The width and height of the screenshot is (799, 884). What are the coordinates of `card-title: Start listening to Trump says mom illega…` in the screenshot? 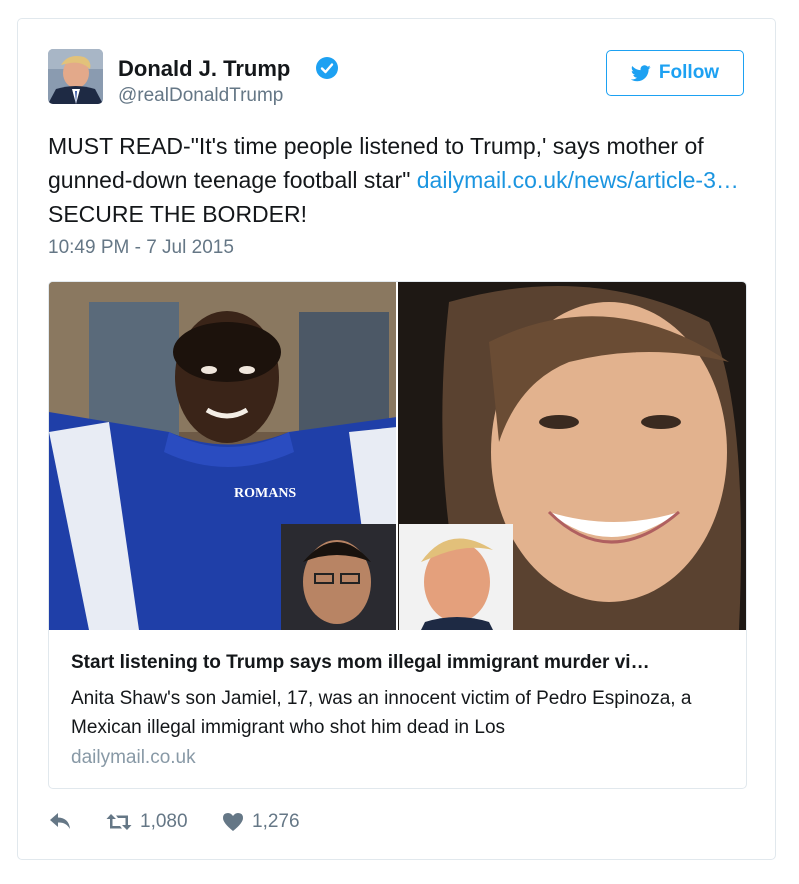 It's located at (360, 662).